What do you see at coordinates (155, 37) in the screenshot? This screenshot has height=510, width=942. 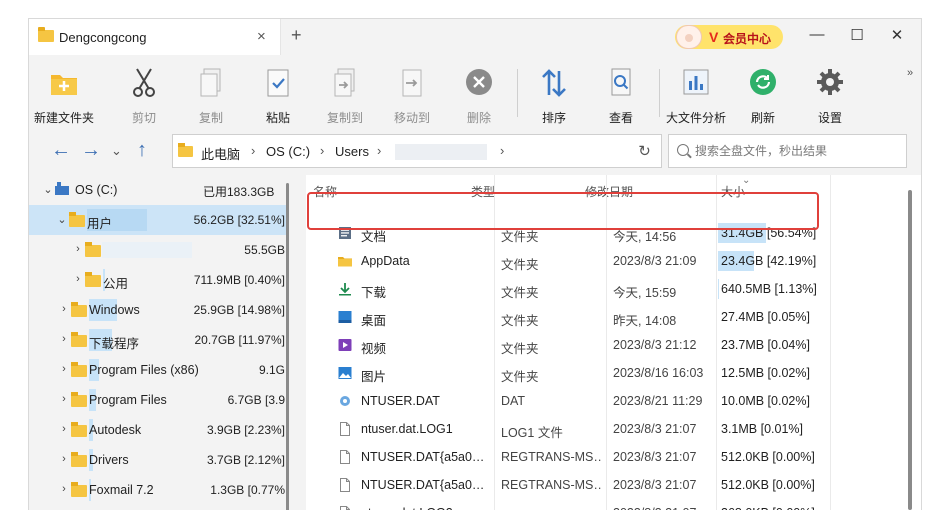 I see `tab-dengcongcong: Dengcongcong ×` at bounding box center [155, 37].